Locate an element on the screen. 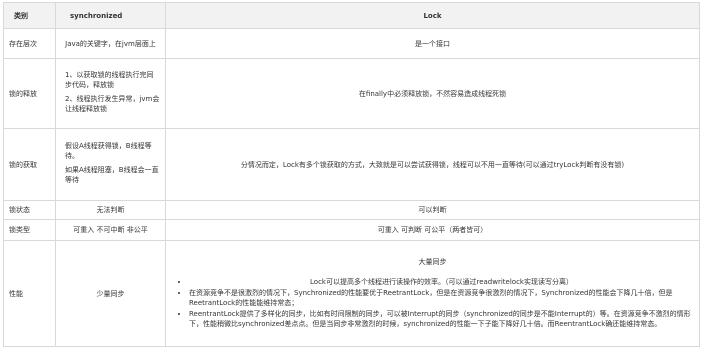 This screenshot has height=348, width=702. sync-acquire-list: 假设A线程获得锁，B线程等待。 如果A线程阻塞，B线程会一直等待 is located at coordinates (110, 163).